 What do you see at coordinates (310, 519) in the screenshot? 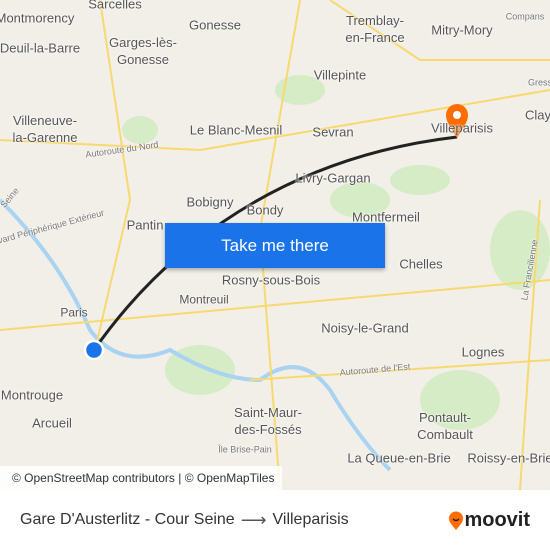
I see `destination-name: Villeparisis` at bounding box center [310, 519].